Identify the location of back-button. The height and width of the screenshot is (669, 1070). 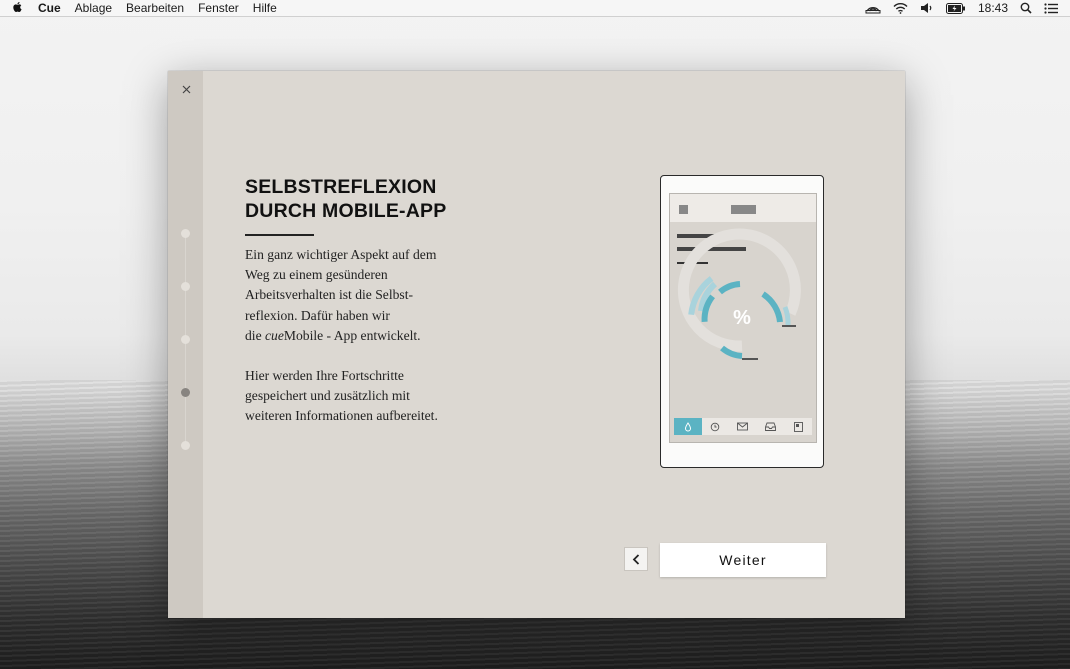
(636, 559).